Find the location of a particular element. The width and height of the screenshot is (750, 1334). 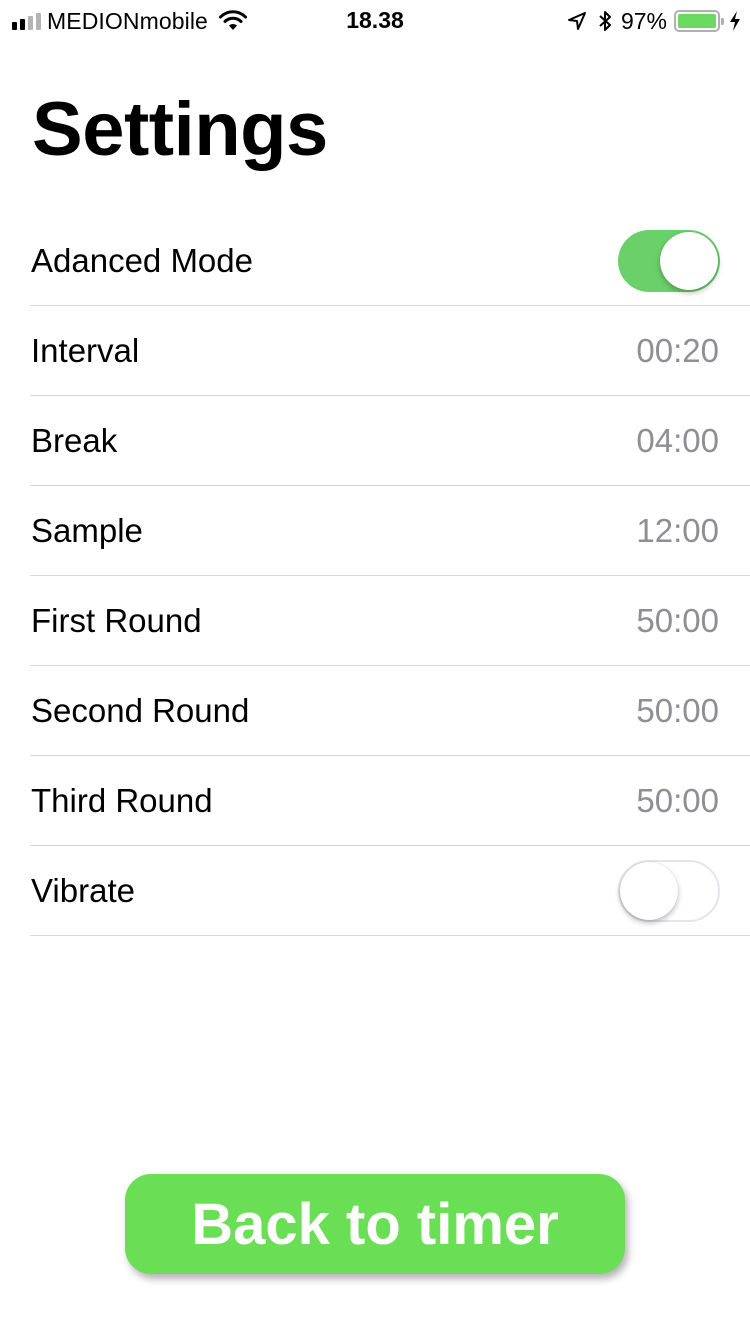

advanced-mode-label: Adanced Mode is located at coordinates (142, 260).